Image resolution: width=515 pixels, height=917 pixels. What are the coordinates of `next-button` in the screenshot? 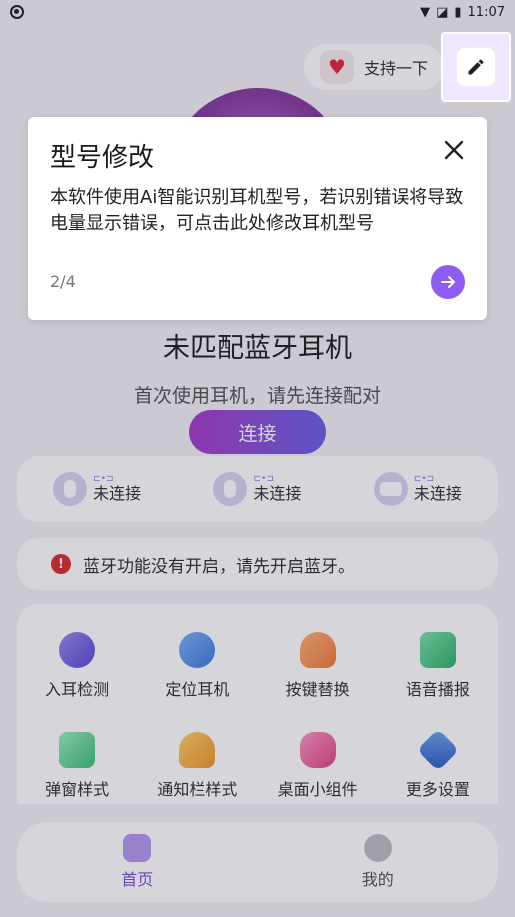 It's located at (448, 282).